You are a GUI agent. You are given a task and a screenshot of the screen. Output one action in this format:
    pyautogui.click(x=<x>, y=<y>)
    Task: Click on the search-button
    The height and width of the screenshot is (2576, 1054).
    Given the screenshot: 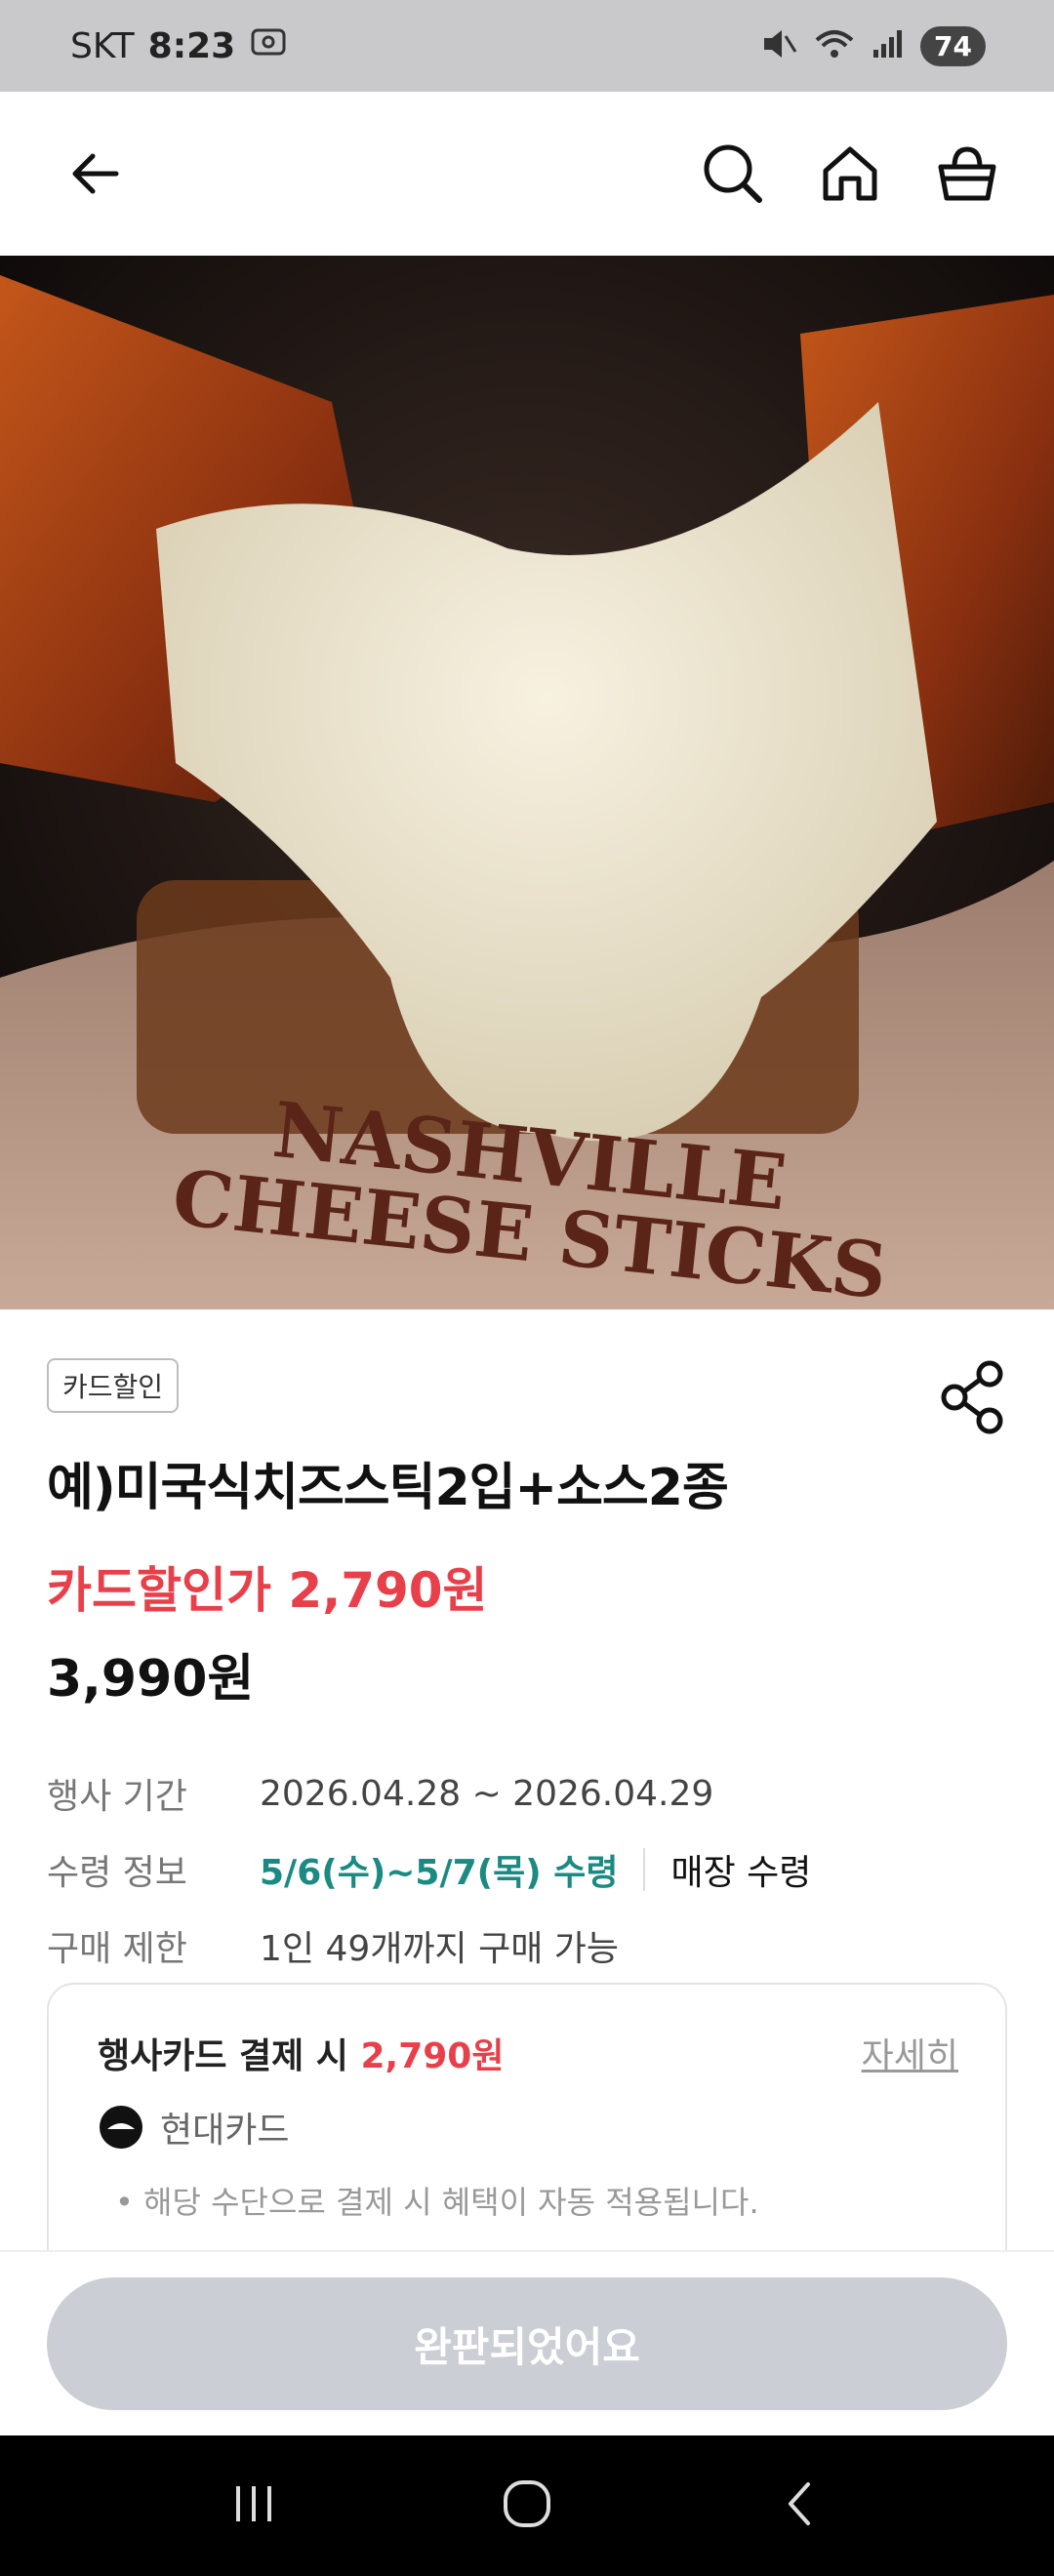 What is the action you would take?
    pyautogui.click(x=733, y=174)
    